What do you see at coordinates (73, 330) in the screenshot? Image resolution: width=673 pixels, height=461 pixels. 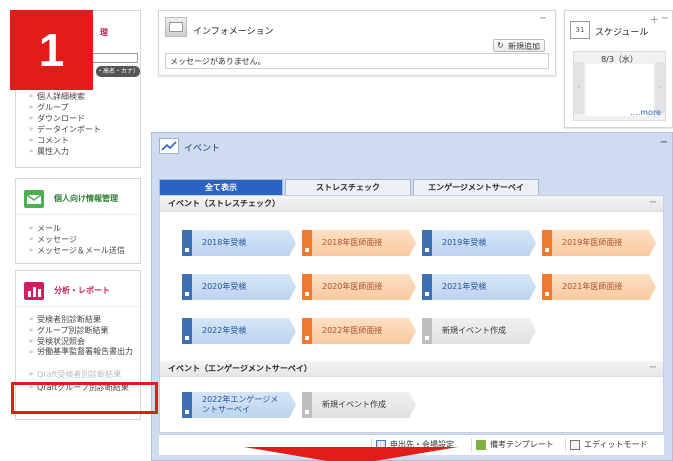 I see `sidebar-item-label: グループ別診断結果` at bounding box center [73, 330].